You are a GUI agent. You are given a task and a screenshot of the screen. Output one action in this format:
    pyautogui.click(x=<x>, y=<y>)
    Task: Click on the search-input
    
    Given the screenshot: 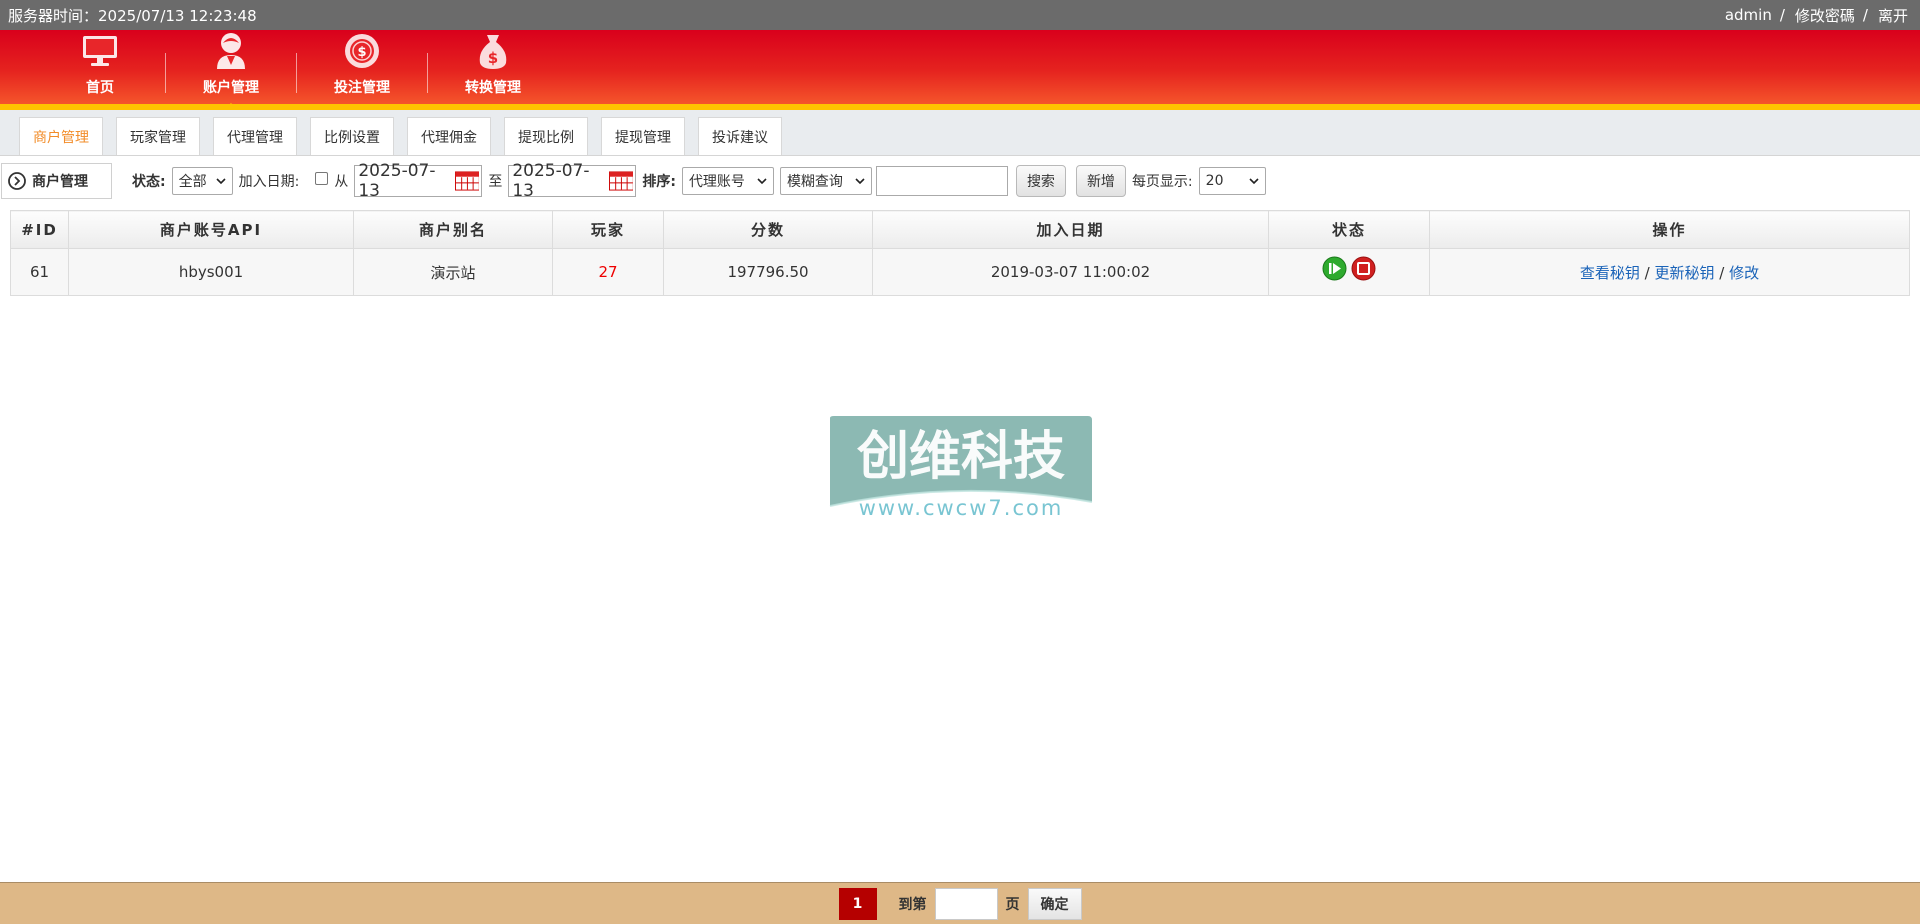 What is the action you would take?
    pyautogui.click(x=941, y=181)
    